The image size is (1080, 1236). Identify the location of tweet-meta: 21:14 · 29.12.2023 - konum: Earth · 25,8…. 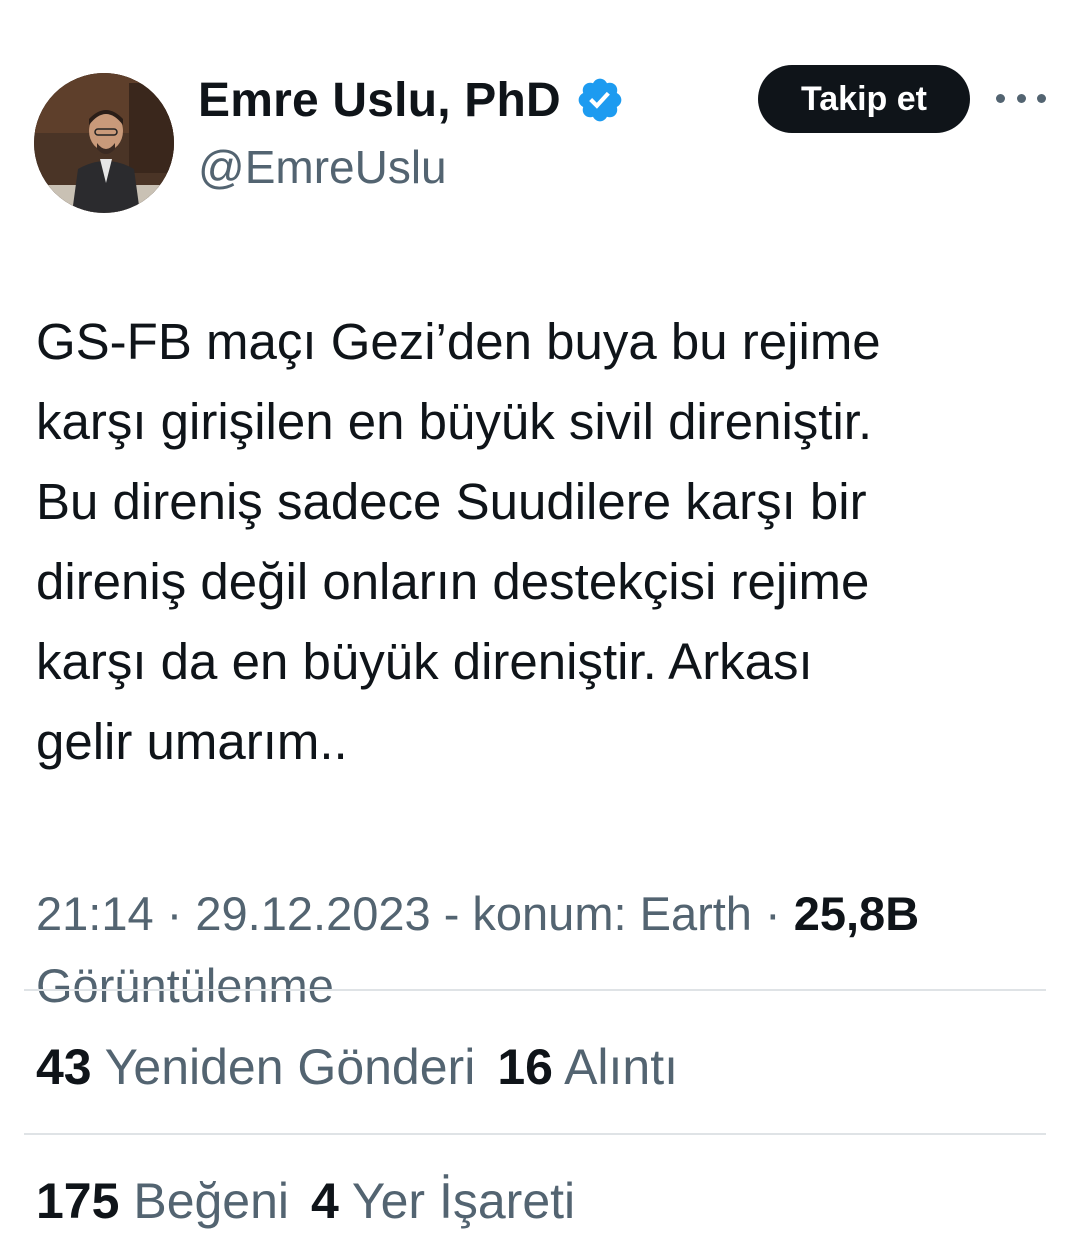
(541, 914).